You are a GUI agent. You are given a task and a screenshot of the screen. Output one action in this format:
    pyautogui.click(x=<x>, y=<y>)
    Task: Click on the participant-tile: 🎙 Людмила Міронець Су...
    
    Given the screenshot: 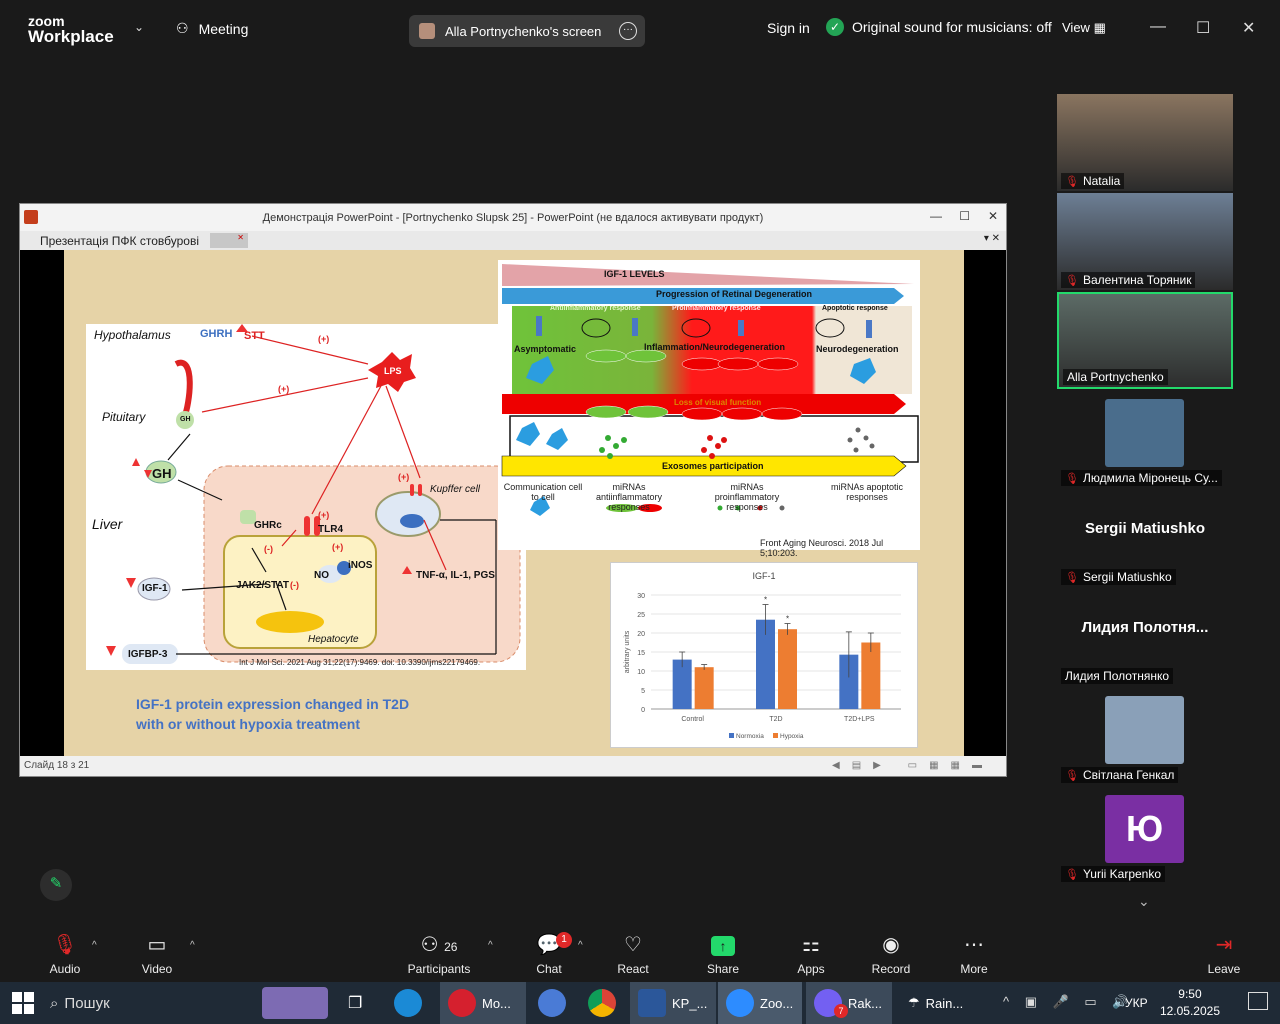 What is the action you would take?
    pyautogui.click(x=1145, y=439)
    